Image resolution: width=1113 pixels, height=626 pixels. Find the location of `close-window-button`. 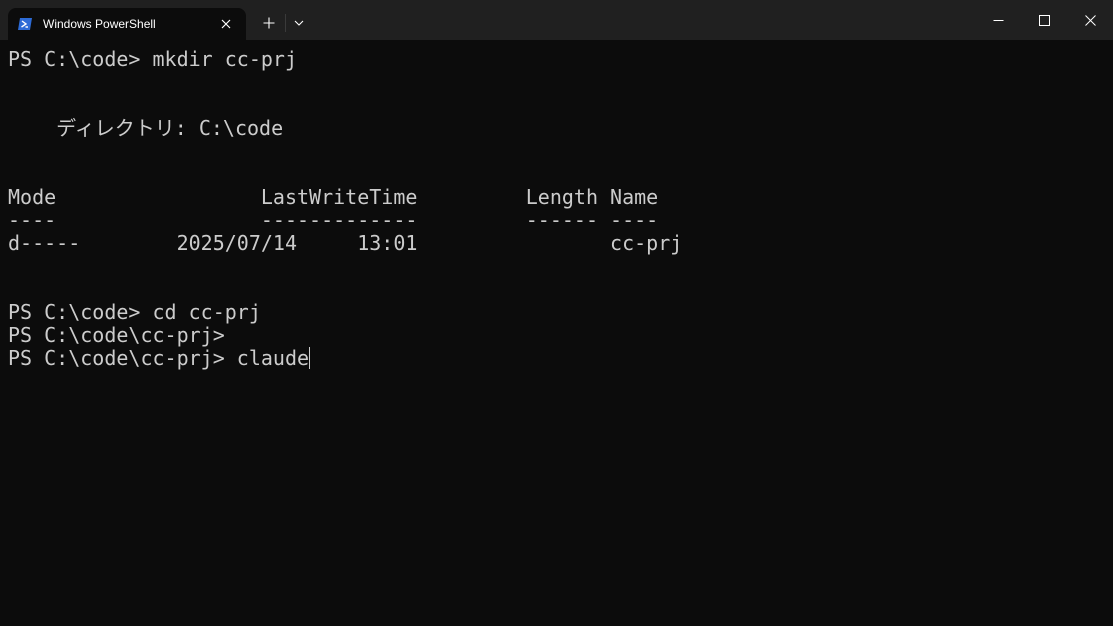

close-window-button is located at coordinates (1090, 20).